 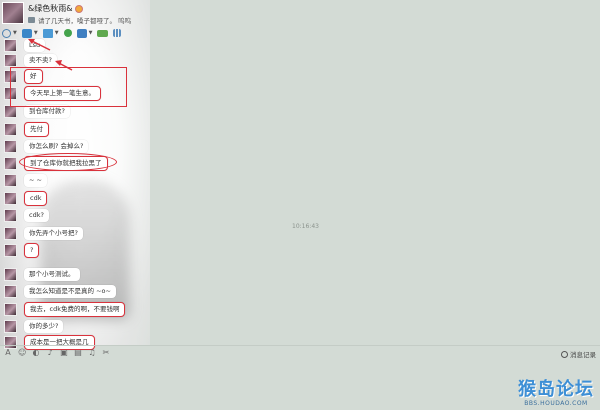 What do you see at coordinates (583, 355) in the screenshot?
I see `message-record-label: 消息记录` at bounding box center [583, 355].